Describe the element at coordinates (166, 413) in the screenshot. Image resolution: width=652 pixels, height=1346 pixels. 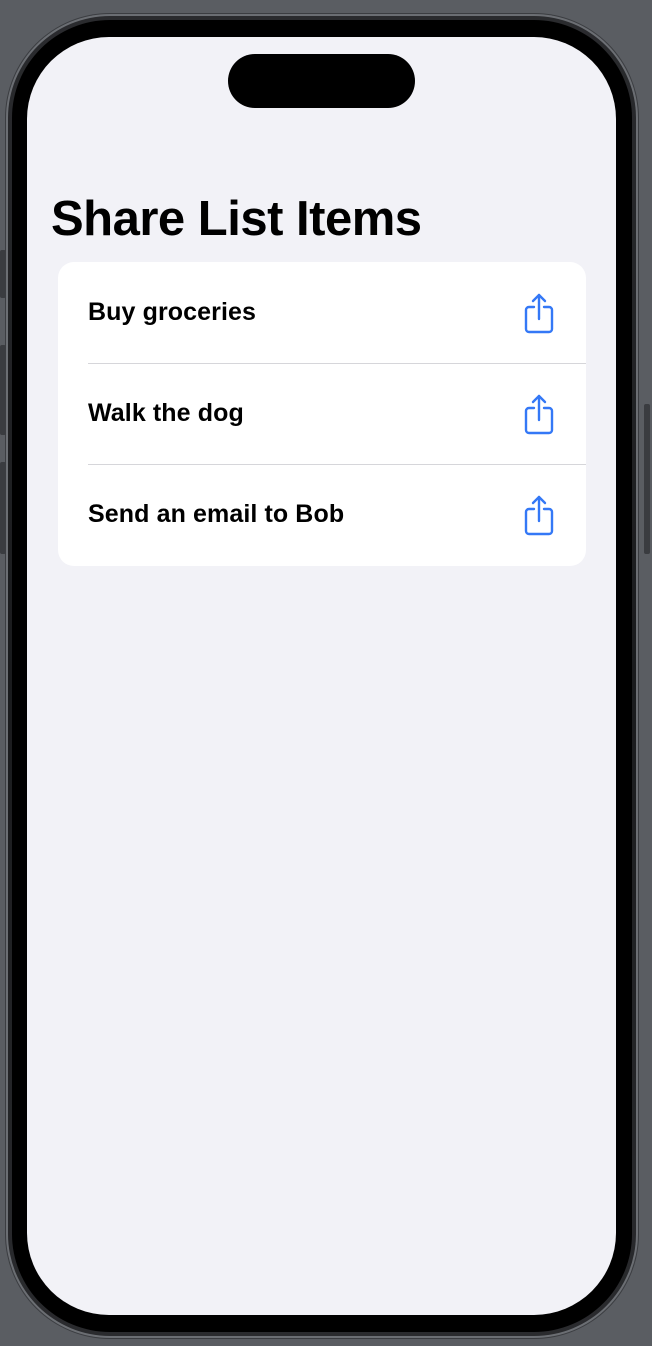
I see `list-item-label: Walk the dog` at that location.